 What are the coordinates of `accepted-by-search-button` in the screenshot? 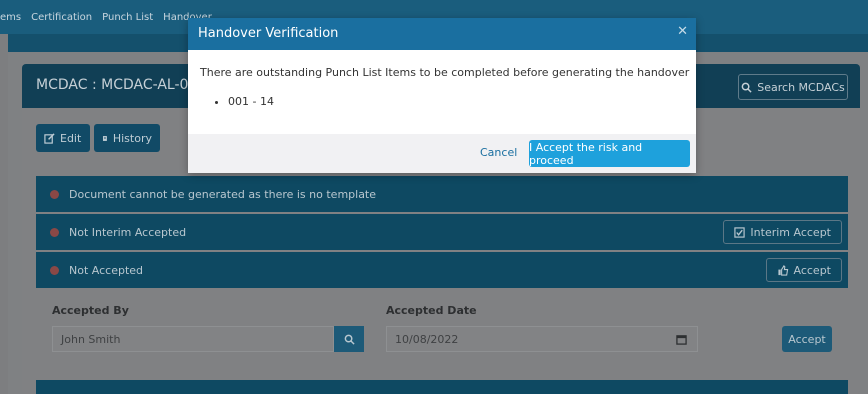 It's located at (349, 339).